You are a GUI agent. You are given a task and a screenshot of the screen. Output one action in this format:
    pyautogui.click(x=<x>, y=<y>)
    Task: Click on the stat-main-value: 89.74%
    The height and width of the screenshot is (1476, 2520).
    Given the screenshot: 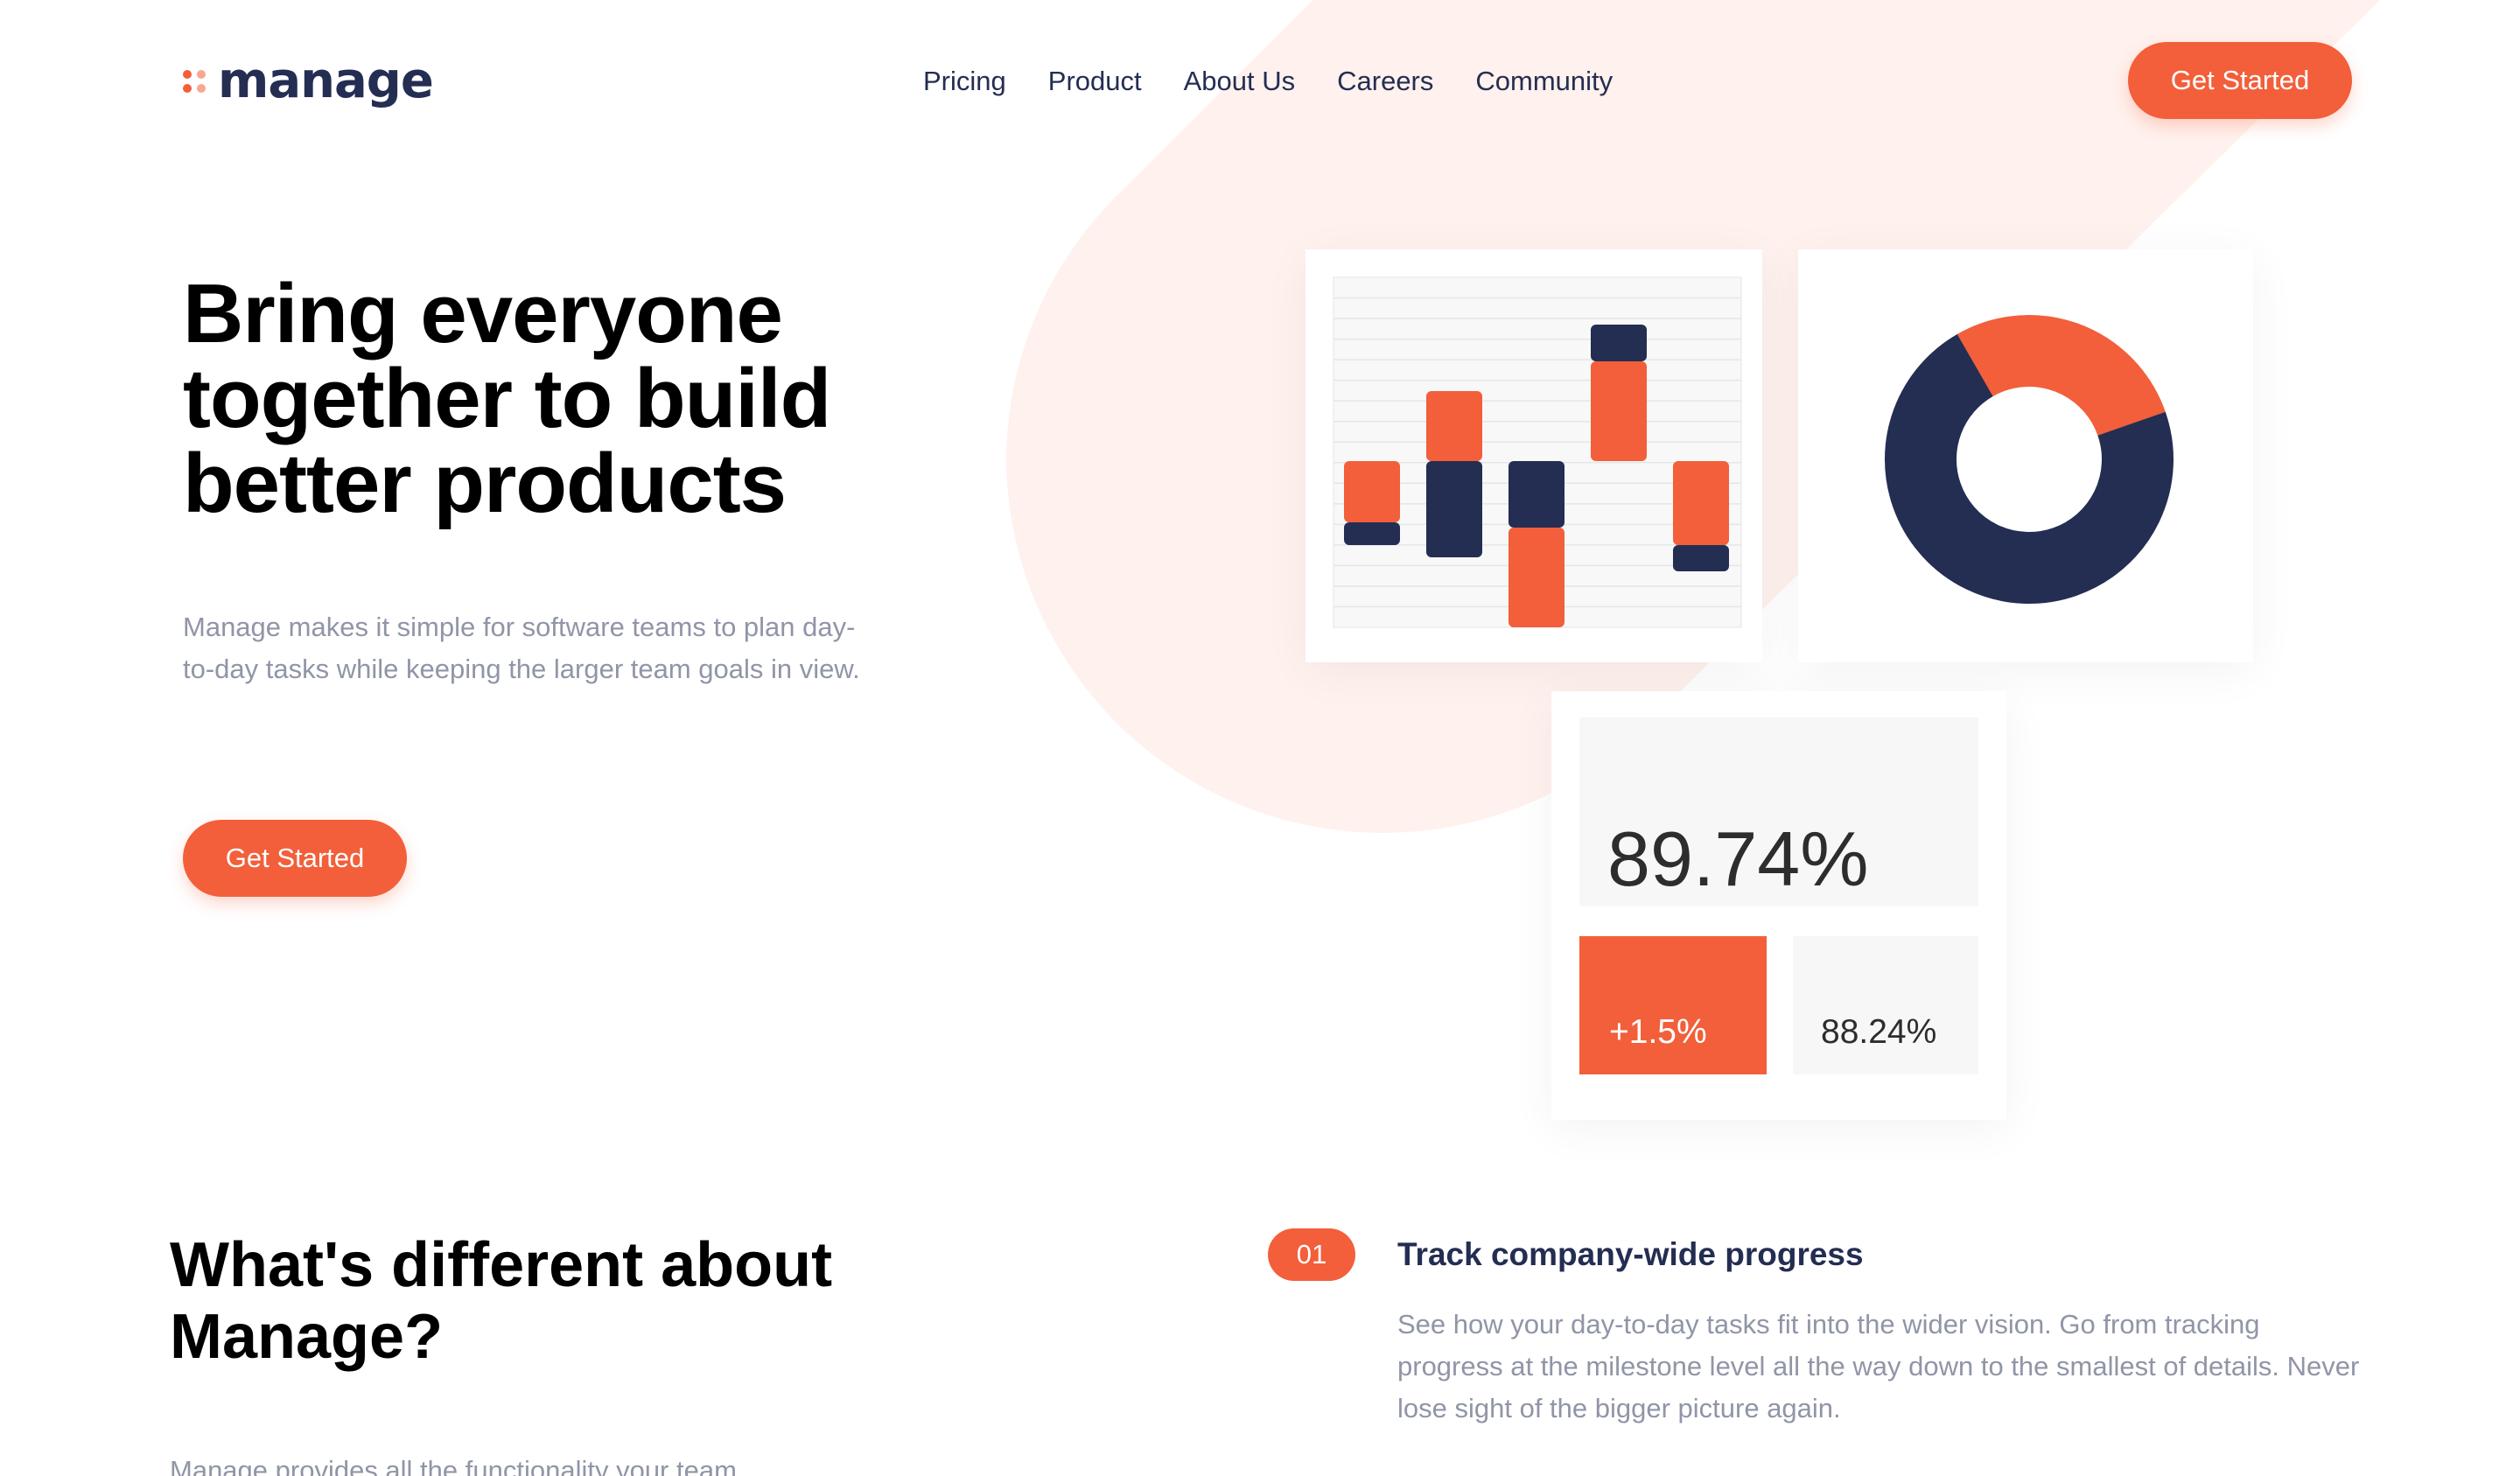 What is the action you would take?
    pyautogui.click(x=1738, y=858)
    